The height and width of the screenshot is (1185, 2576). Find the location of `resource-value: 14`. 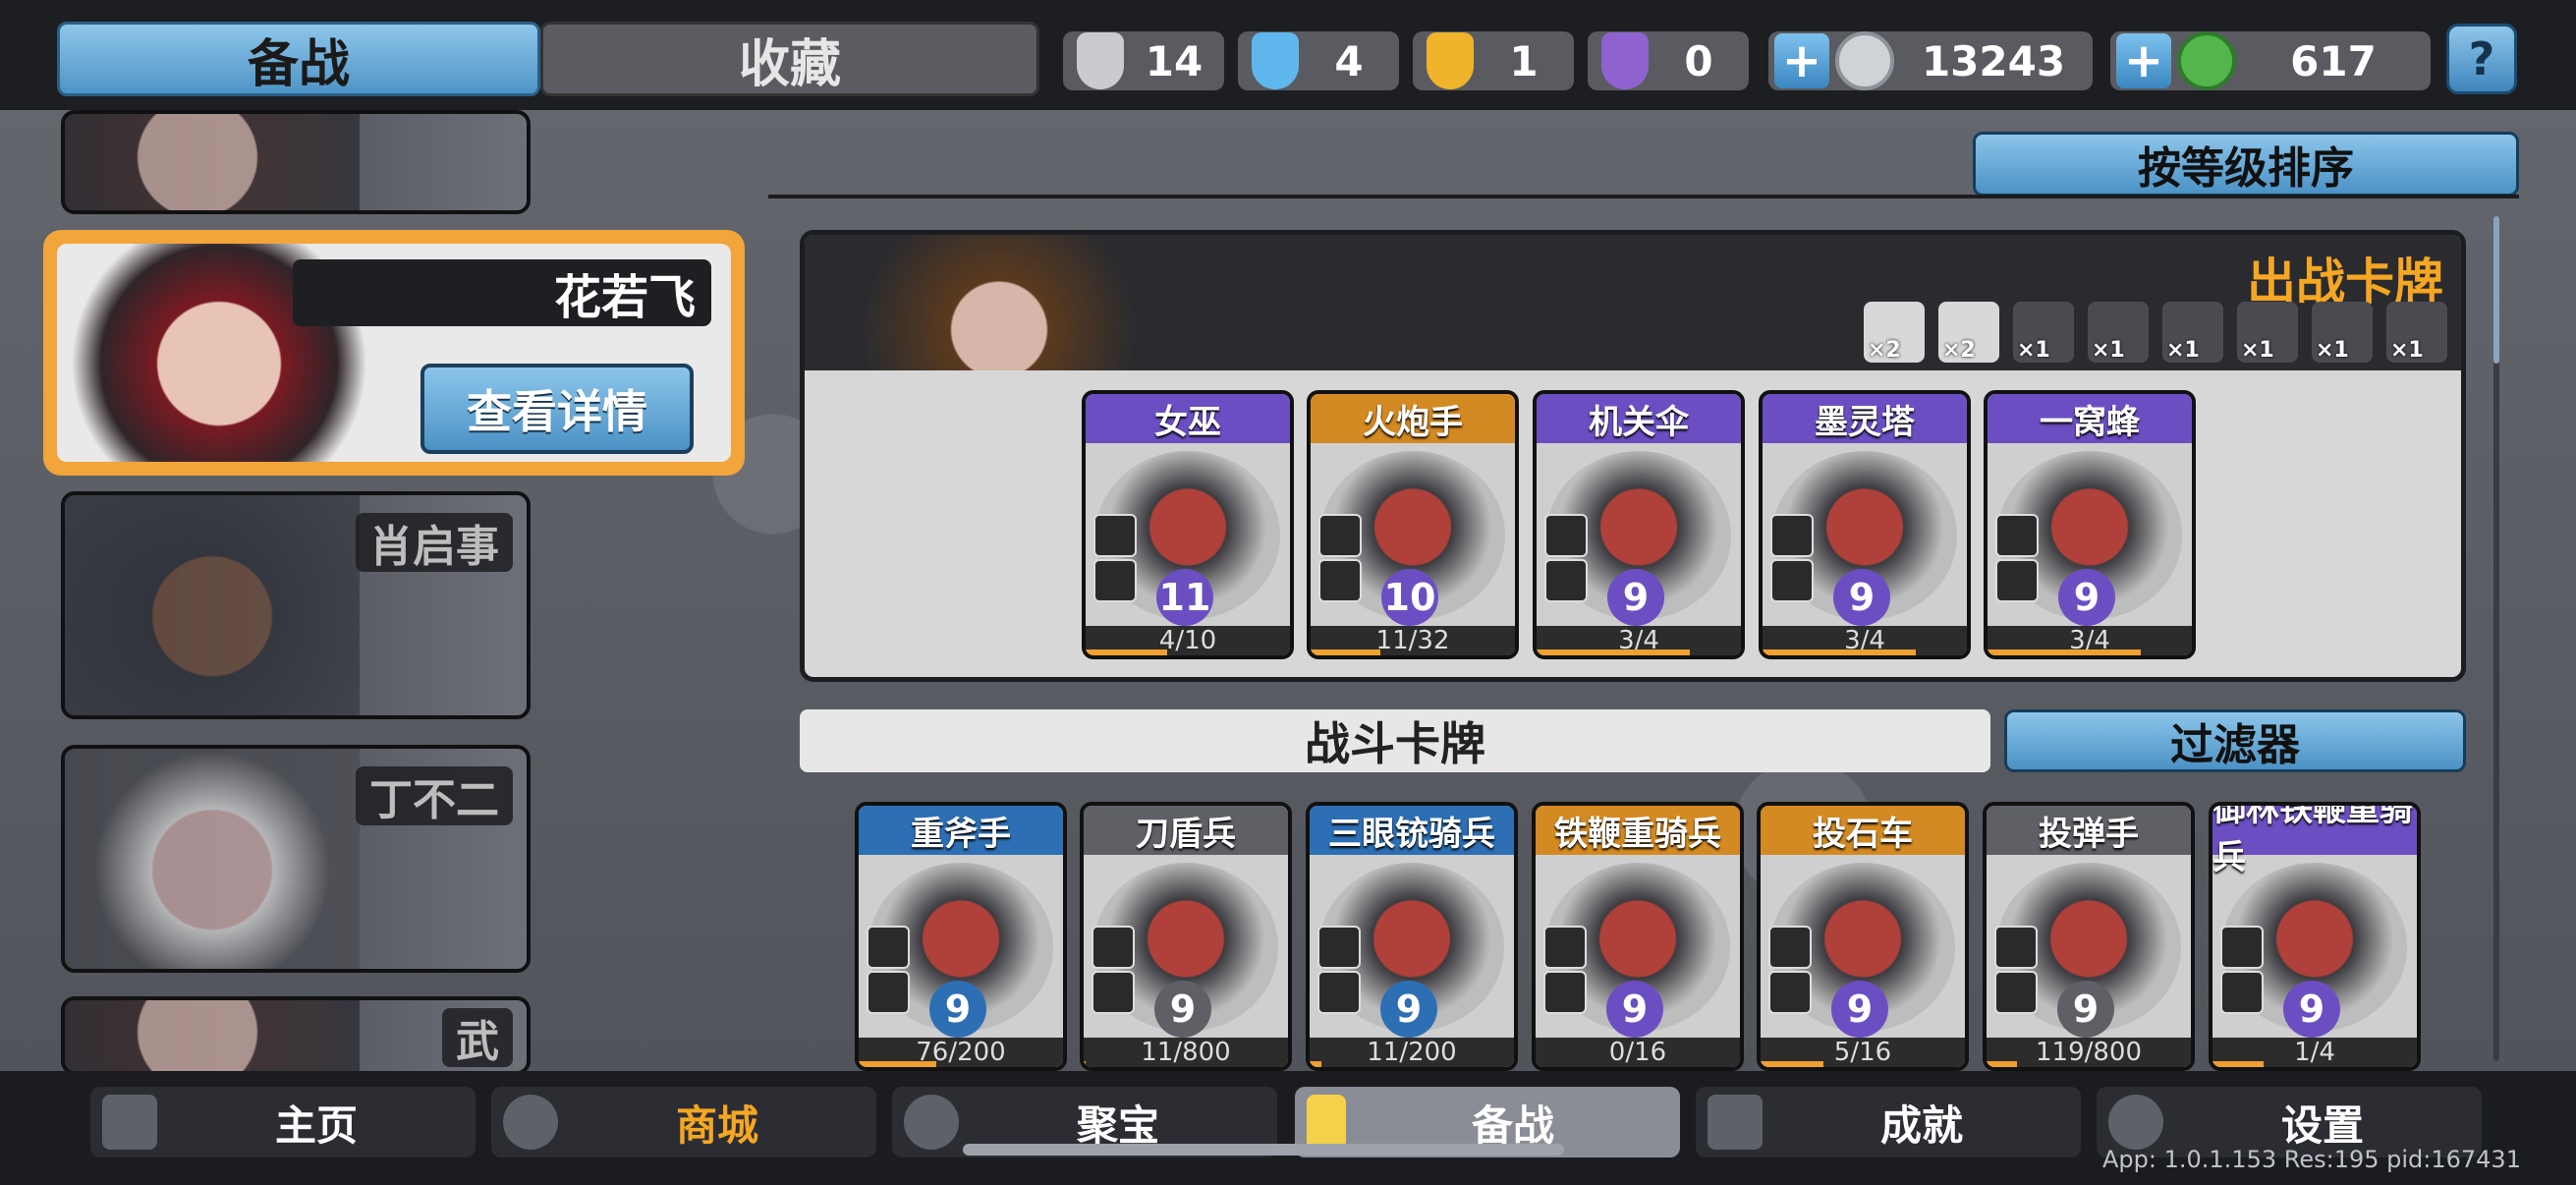

resource-value: 14 is located at coordinates (1174, 61).